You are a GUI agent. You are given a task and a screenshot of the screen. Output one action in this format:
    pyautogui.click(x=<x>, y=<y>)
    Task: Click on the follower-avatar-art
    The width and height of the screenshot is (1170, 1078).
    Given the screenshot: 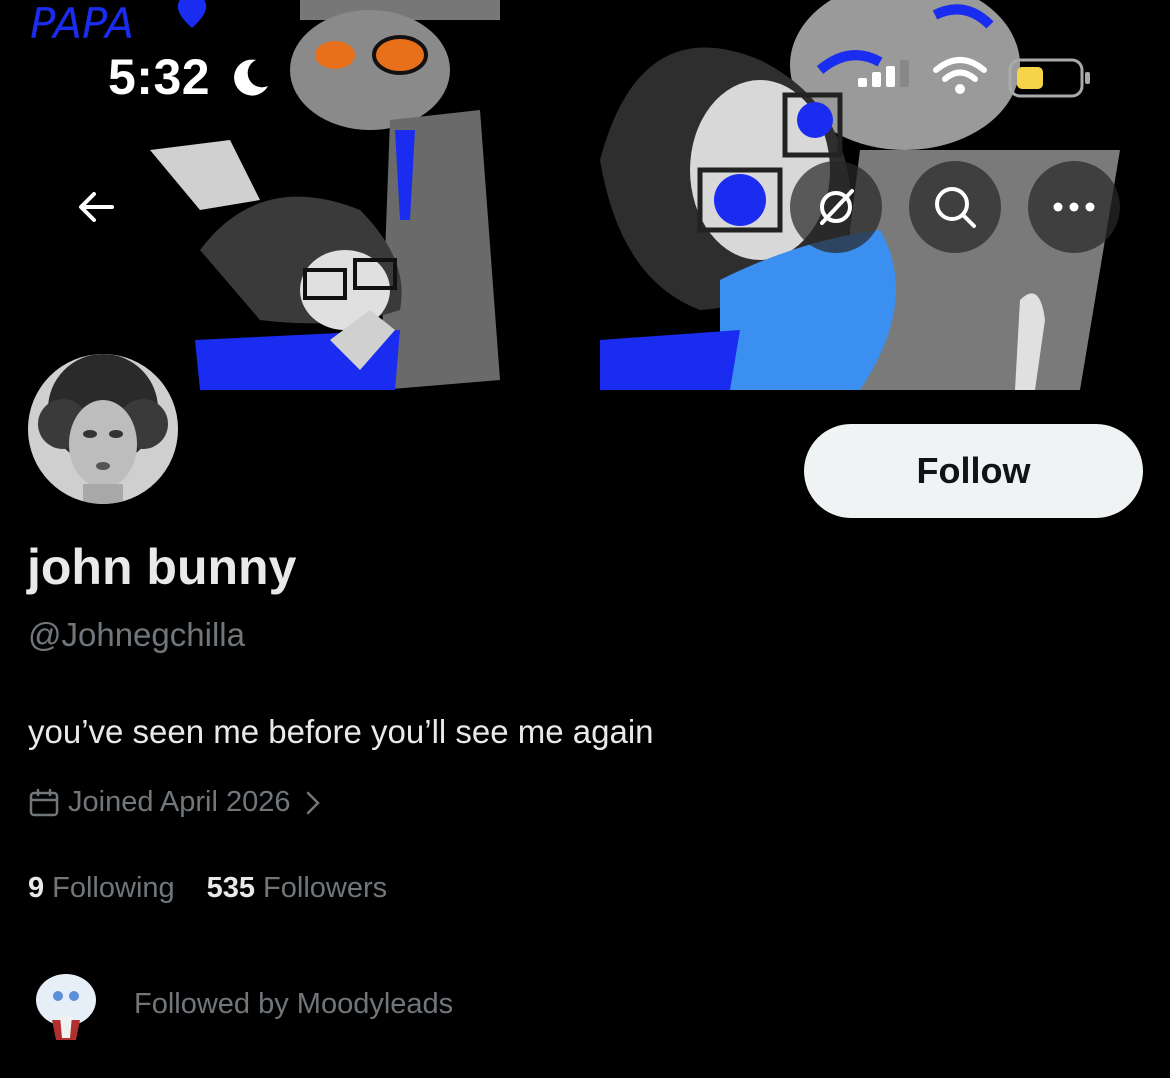 What is the action you would take?
    pyautogui.click(x=66, y=1004)
    